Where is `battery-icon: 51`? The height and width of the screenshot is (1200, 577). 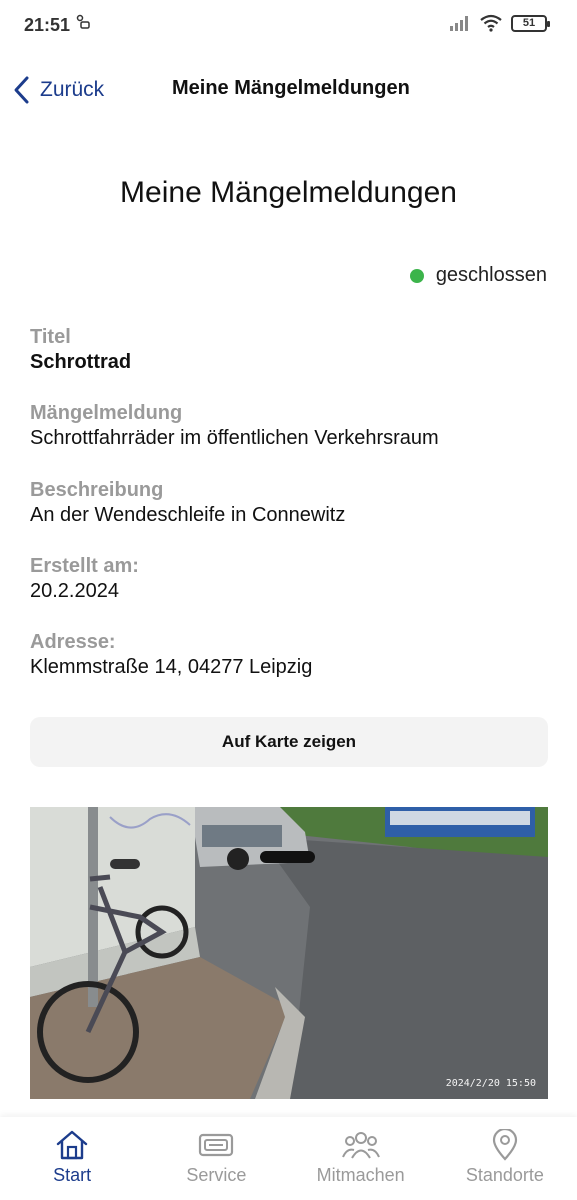
battery-icon: 51 is located at coordinates (530, 23).